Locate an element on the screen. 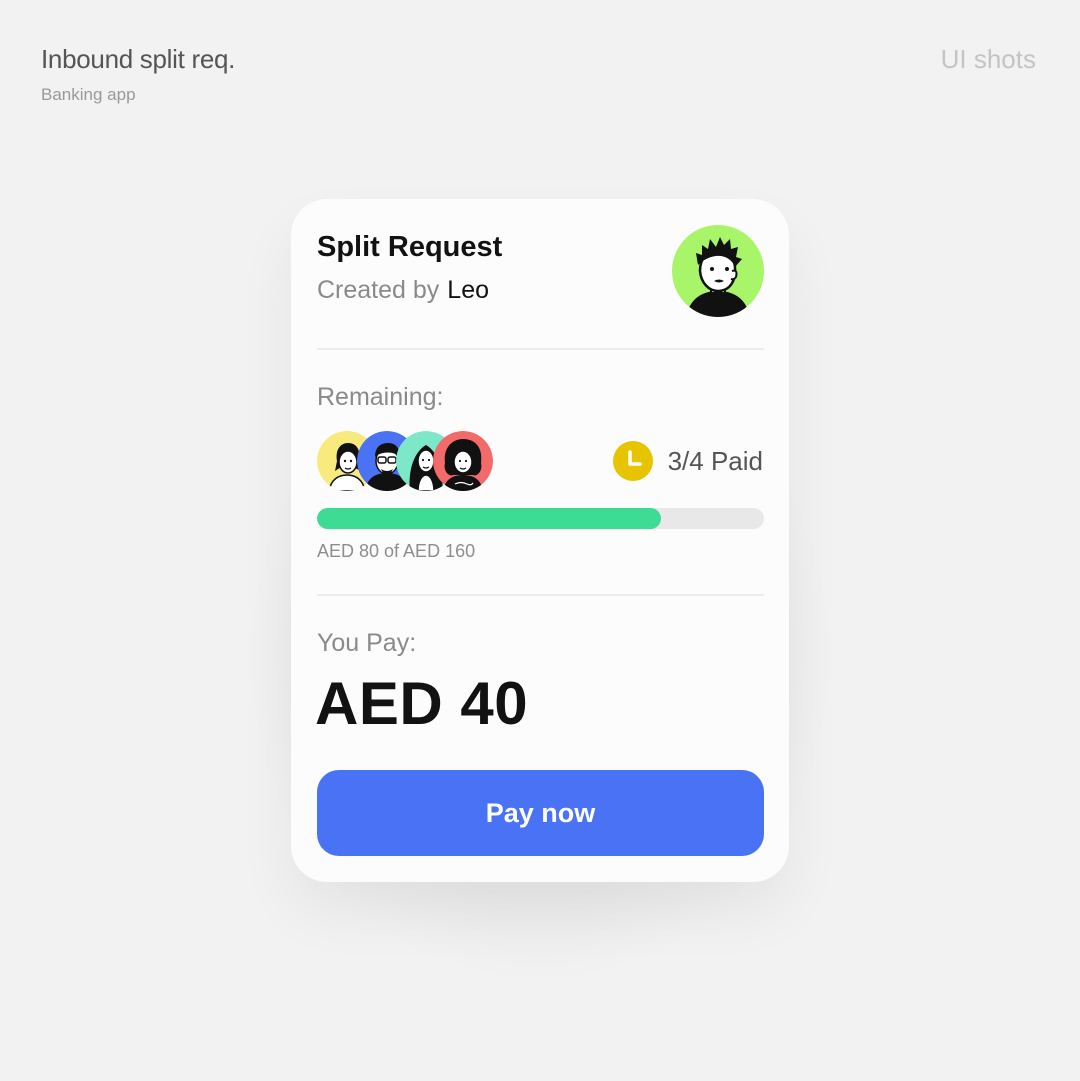  pay-now-button: Pay now is located at coordinates (540, 813).